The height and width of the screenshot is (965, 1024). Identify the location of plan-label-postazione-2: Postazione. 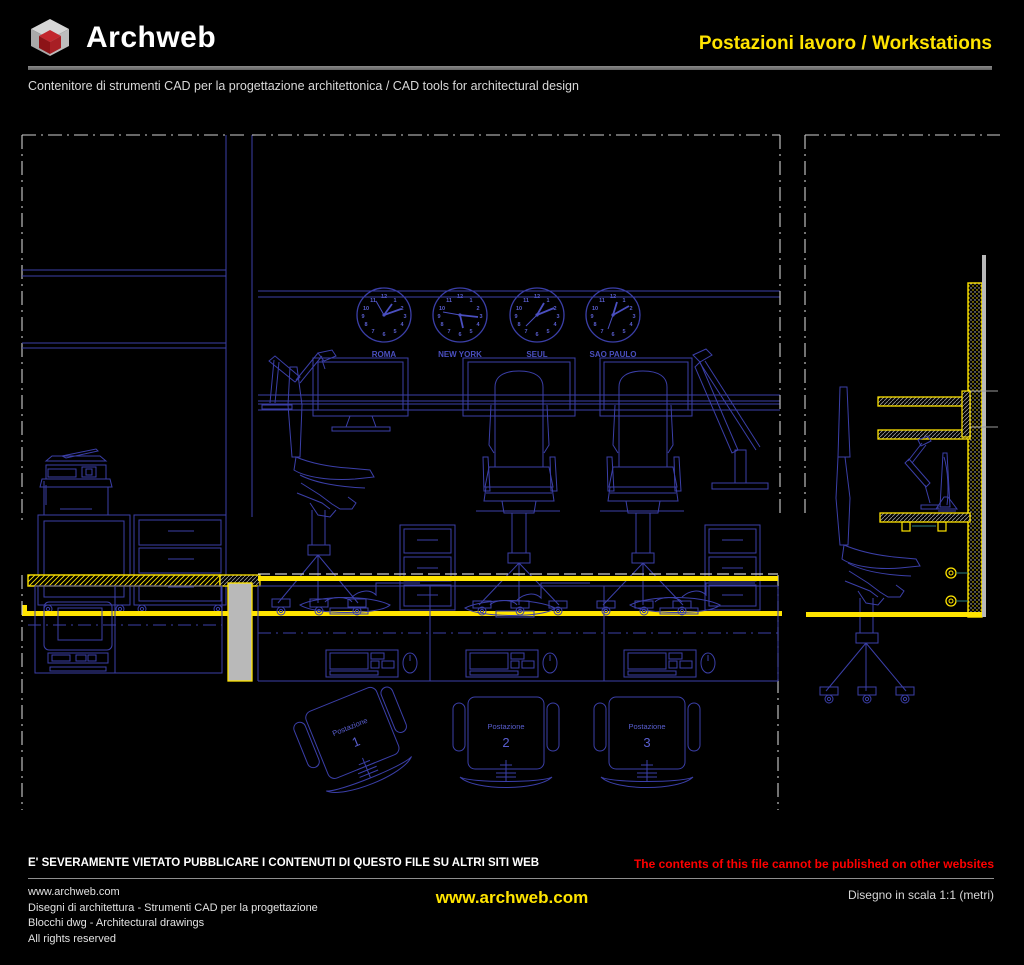
(505, 726).